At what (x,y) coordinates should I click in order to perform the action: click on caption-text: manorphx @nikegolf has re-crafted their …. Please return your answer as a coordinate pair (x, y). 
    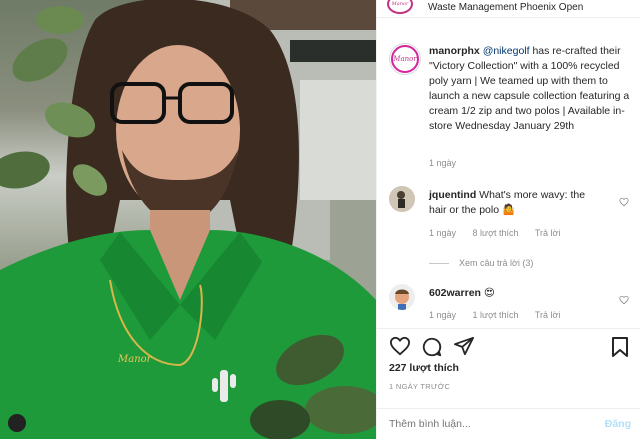
    Looking at the image, I should click on (532, 89).